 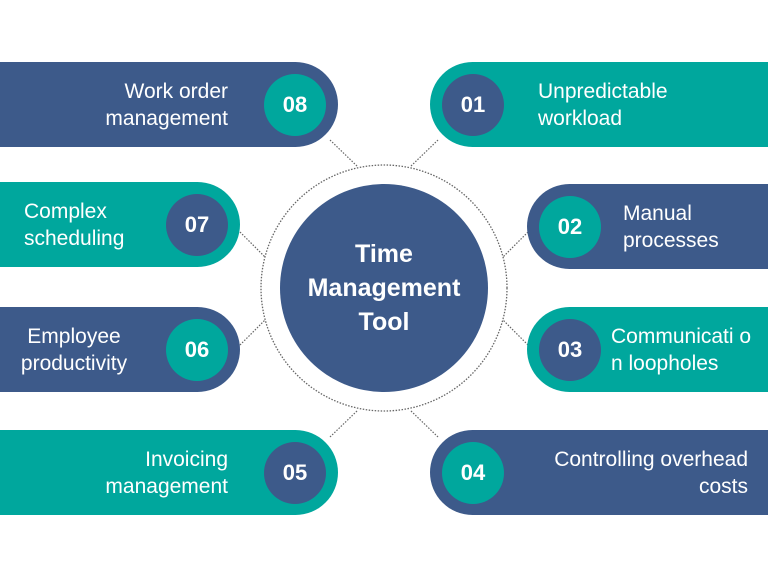 I want to click on item-06-label: Employee productivity, so click(x=74, y=349).